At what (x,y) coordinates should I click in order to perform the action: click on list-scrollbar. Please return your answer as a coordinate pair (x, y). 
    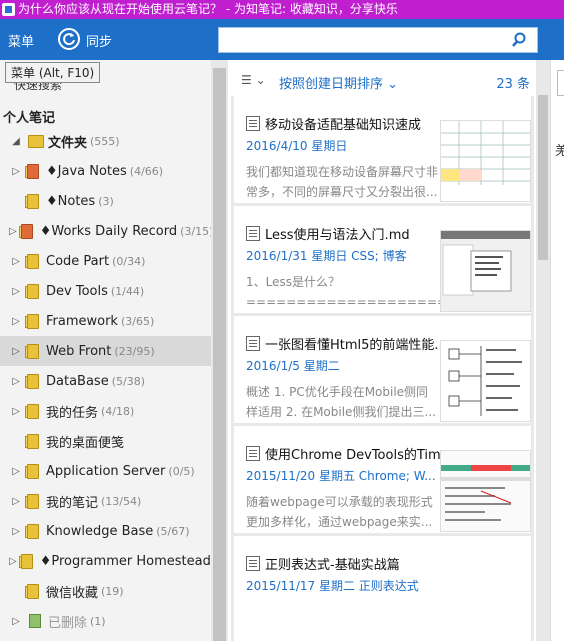
    Looking at the image, I should click on (543, 350).